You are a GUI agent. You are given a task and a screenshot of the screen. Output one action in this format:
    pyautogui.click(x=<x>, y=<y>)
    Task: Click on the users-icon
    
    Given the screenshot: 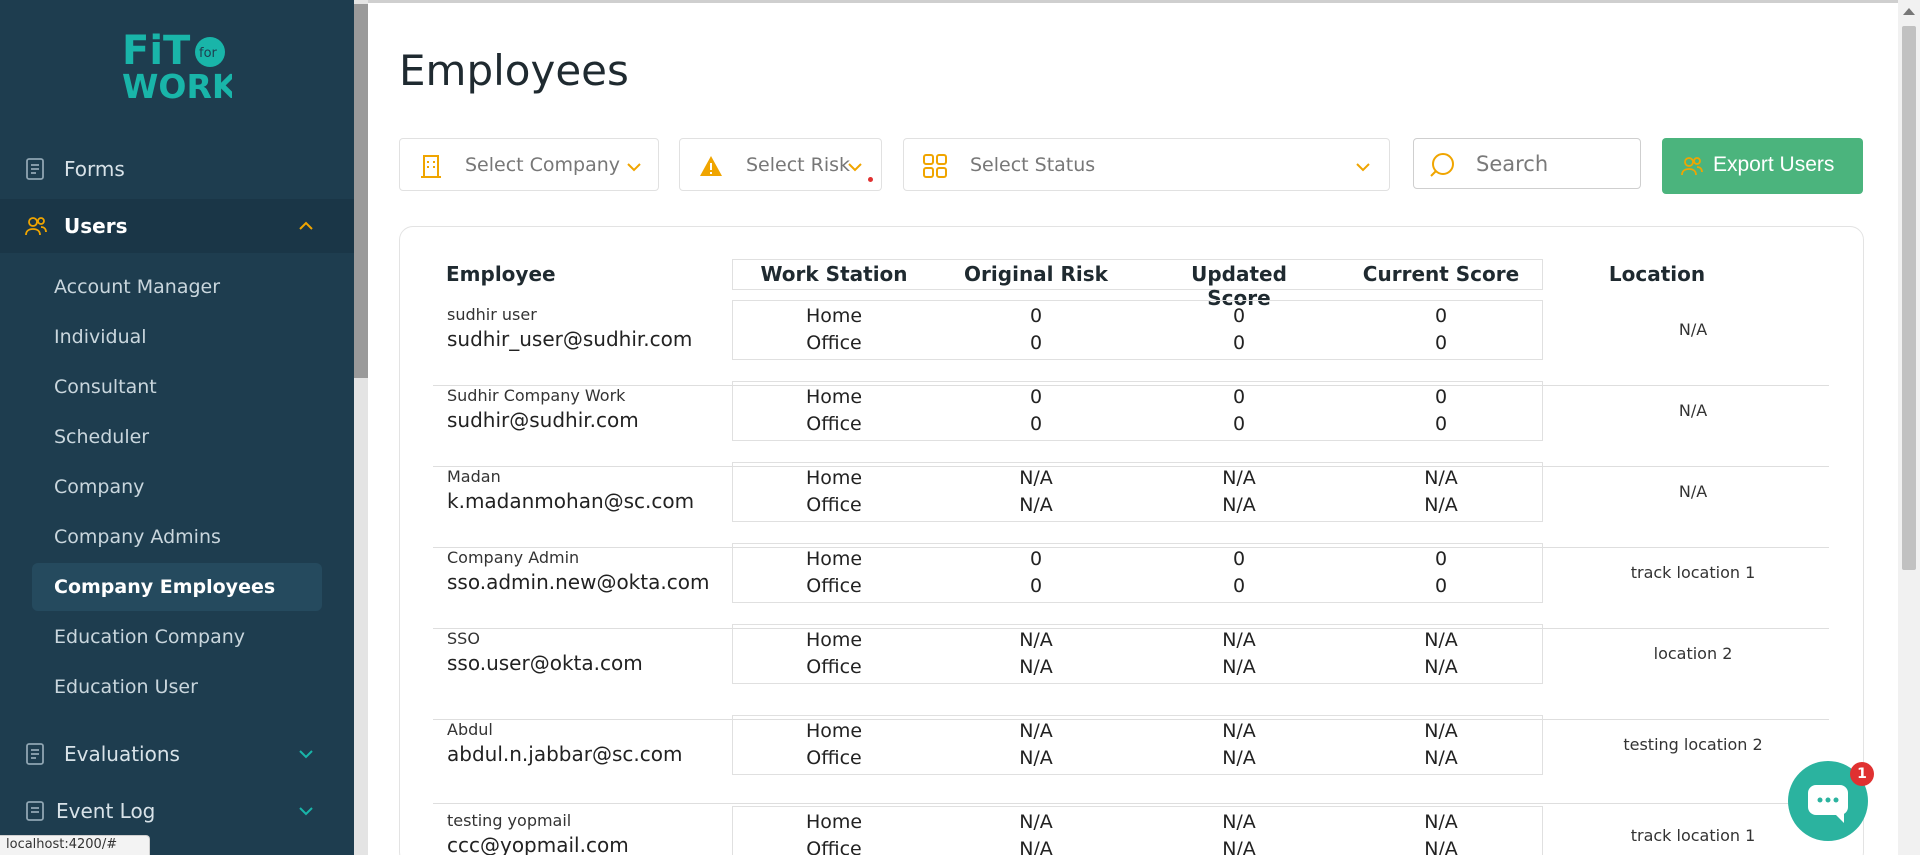 What is the action you would take?
    pyautogui.click(x=1692, y=166)
    